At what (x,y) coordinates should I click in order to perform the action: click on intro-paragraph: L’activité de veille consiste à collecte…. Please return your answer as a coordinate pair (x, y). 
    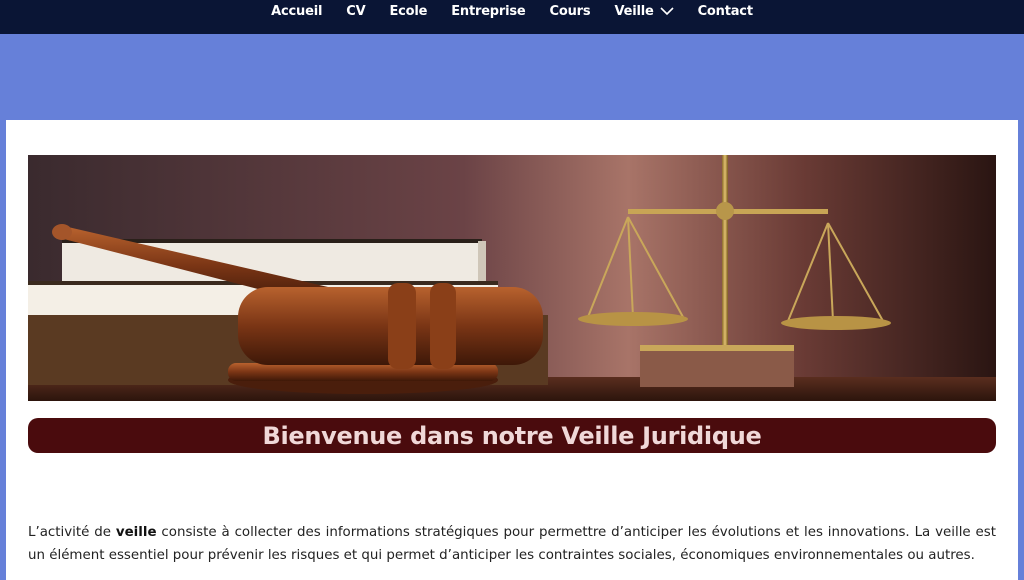
    Looking at the image, I should click on (512, 544).